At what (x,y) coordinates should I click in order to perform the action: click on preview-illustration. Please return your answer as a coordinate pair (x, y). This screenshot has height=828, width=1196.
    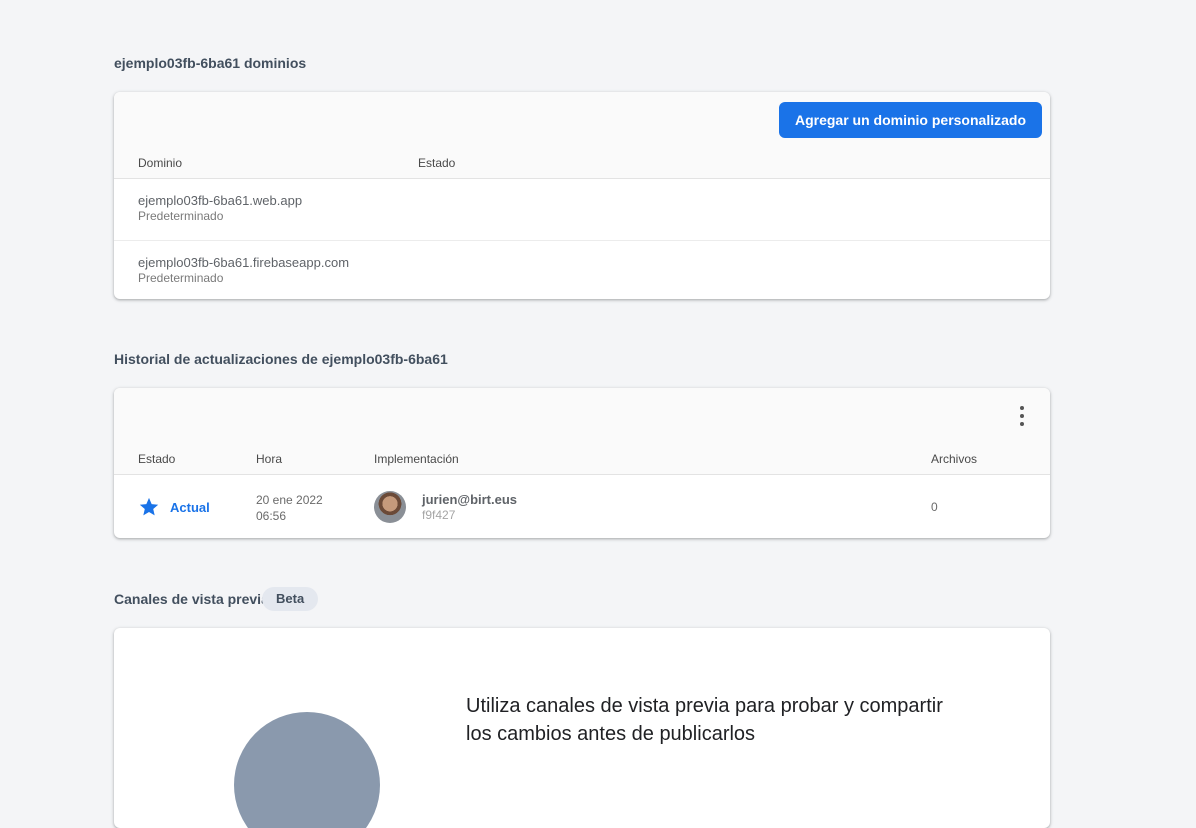
    Looking at the image, I should click on (307, 770).